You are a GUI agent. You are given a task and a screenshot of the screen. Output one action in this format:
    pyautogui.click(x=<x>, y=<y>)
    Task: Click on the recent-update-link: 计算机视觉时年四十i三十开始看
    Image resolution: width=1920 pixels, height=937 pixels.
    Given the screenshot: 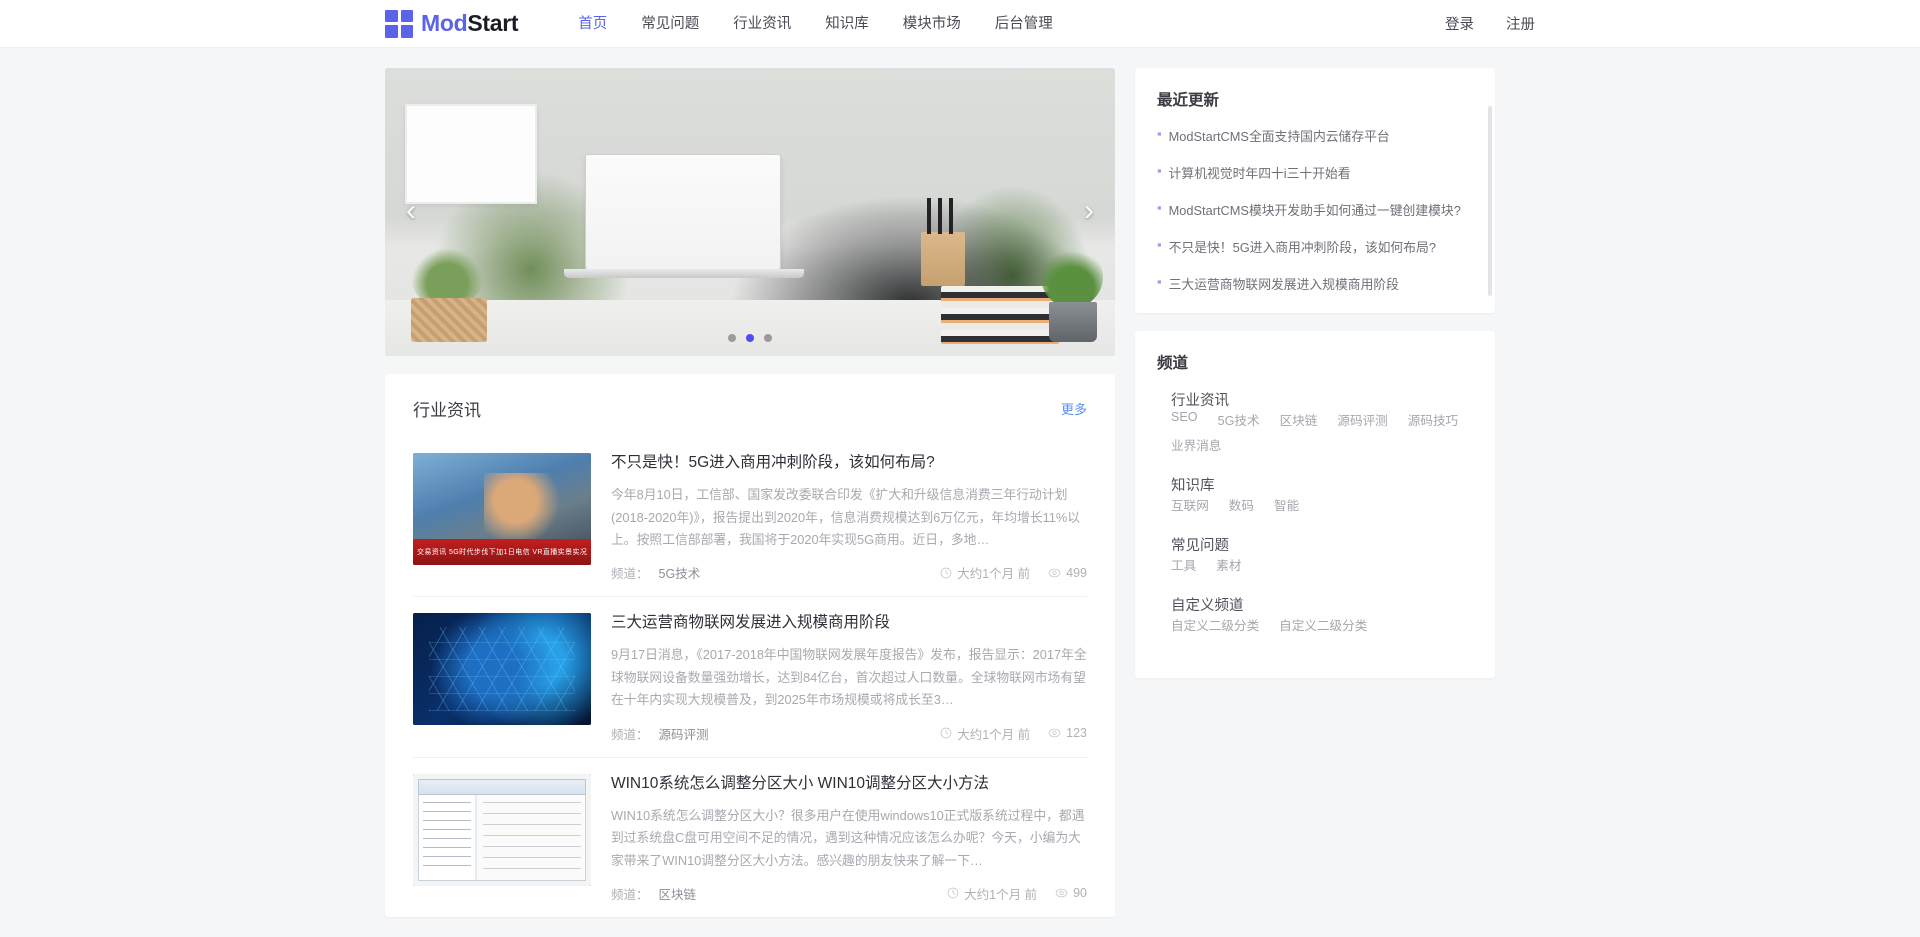 What is the action you would take?
    pyautogui.click(x=1260, y=172)
    